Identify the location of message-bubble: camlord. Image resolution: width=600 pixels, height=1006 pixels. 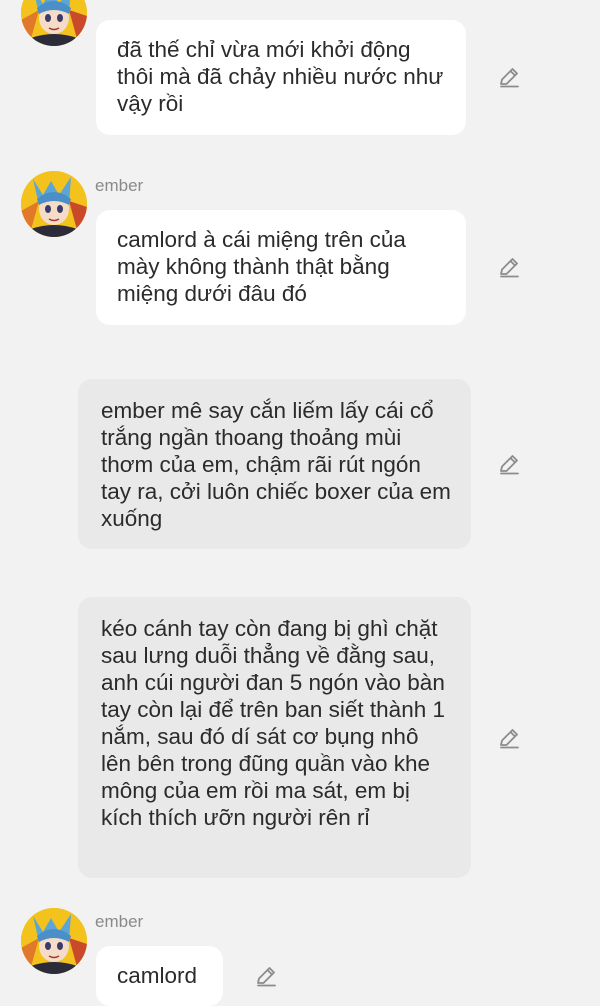
(159, 976).